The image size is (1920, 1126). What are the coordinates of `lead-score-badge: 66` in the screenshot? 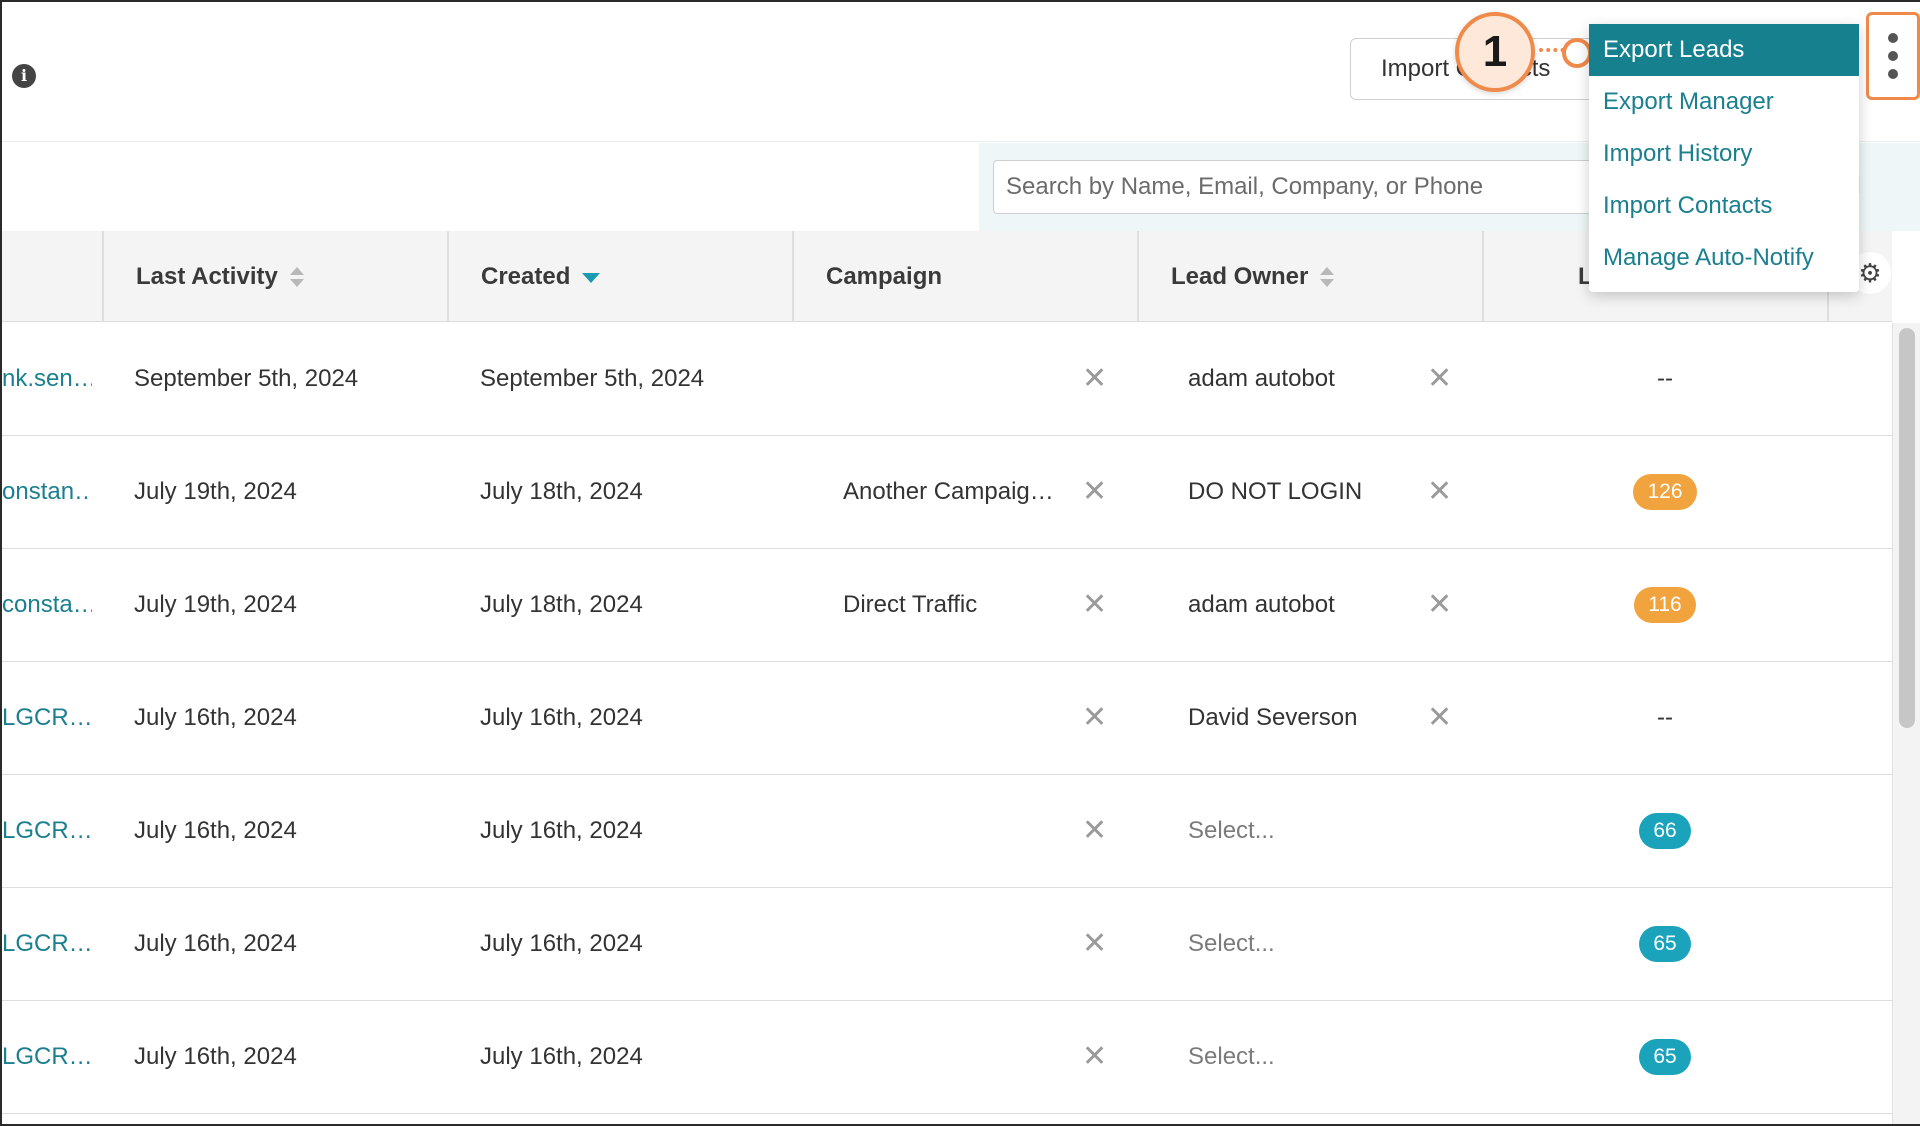 It's located at (1665, 831).